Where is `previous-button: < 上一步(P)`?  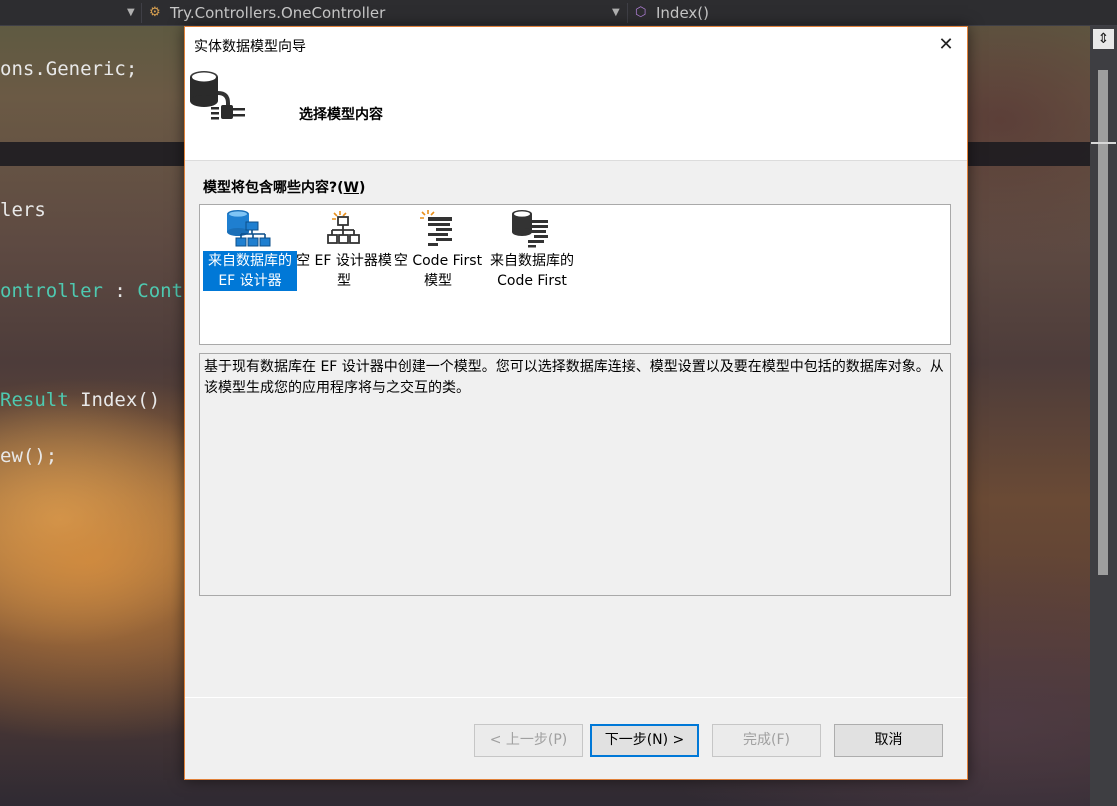 previous-button: < 上一步(P) is located at coordinates (528, 740).